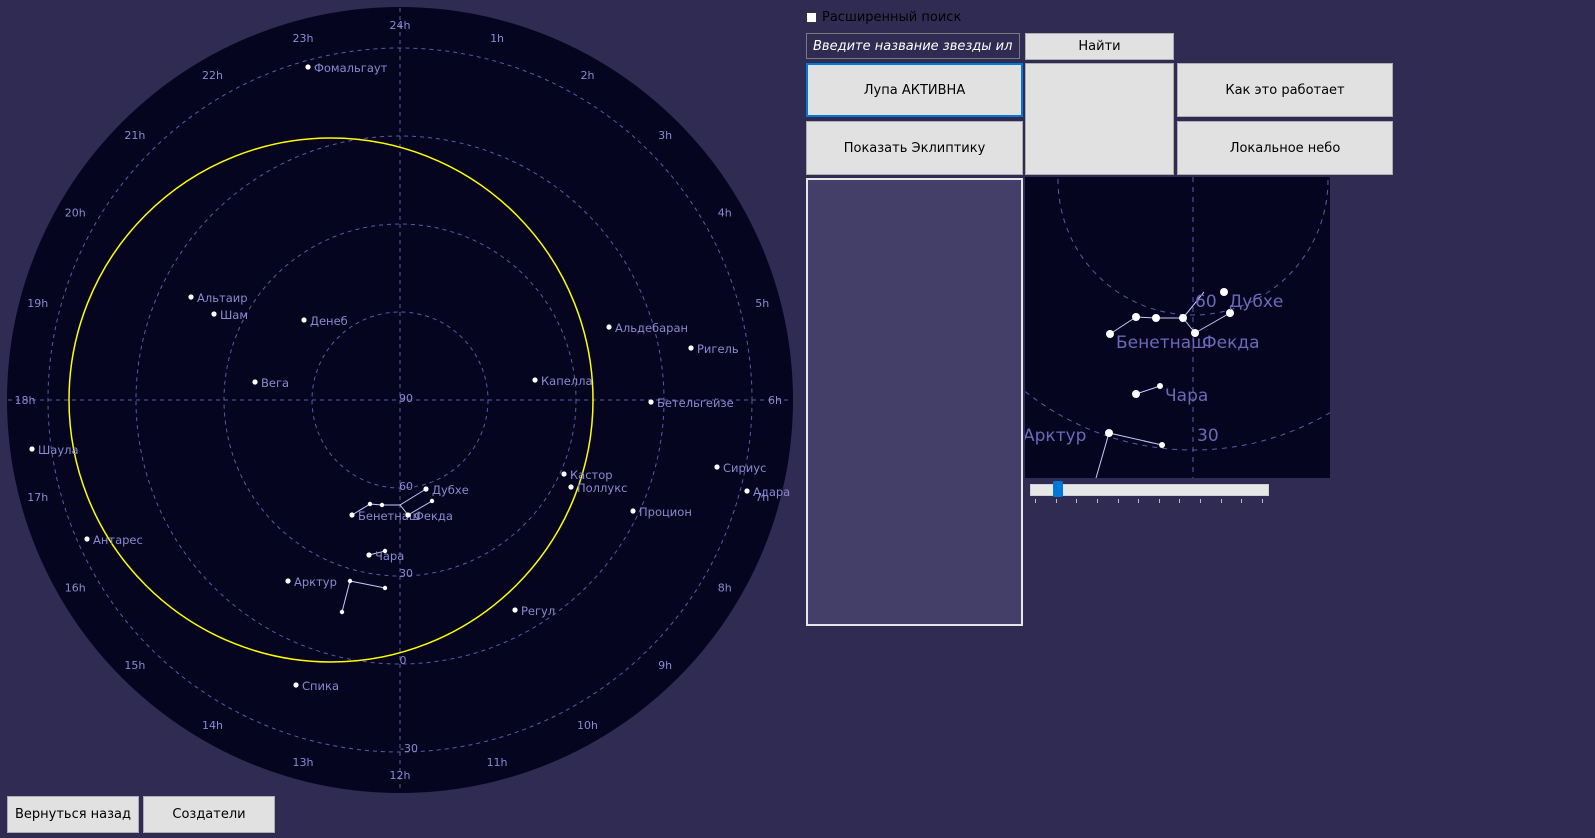  What do you see at coordinates (811, 17) in the screenshot?
I see `checkbox-box` at bounding box center [811, 17].